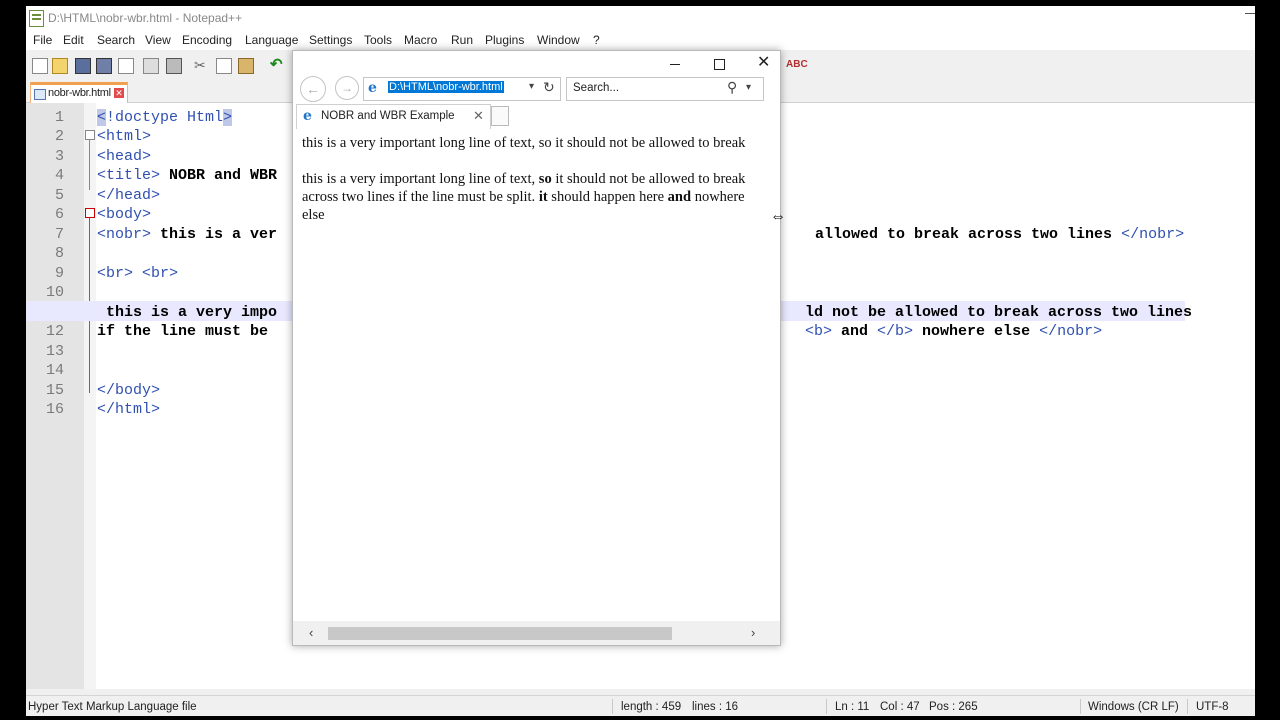 The height and width of the screenshot is (720, 1280). What do you see at coordinates (311, 632) in the screenshot?
I see `scroll-left-icon: ‹` at bounding box center [311, 632].